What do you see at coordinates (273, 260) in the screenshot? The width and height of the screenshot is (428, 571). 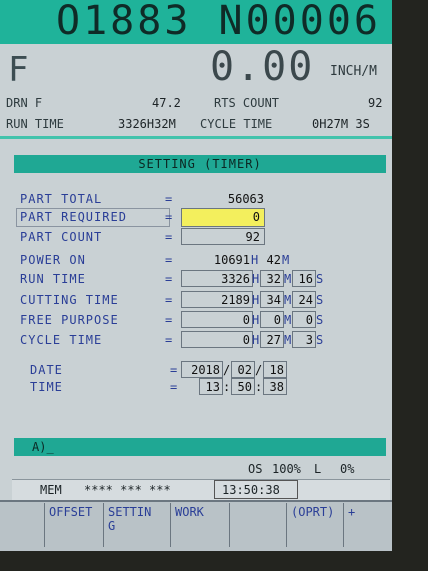 I see `power-on-minutes: 42` at bounding box center [273, 260].